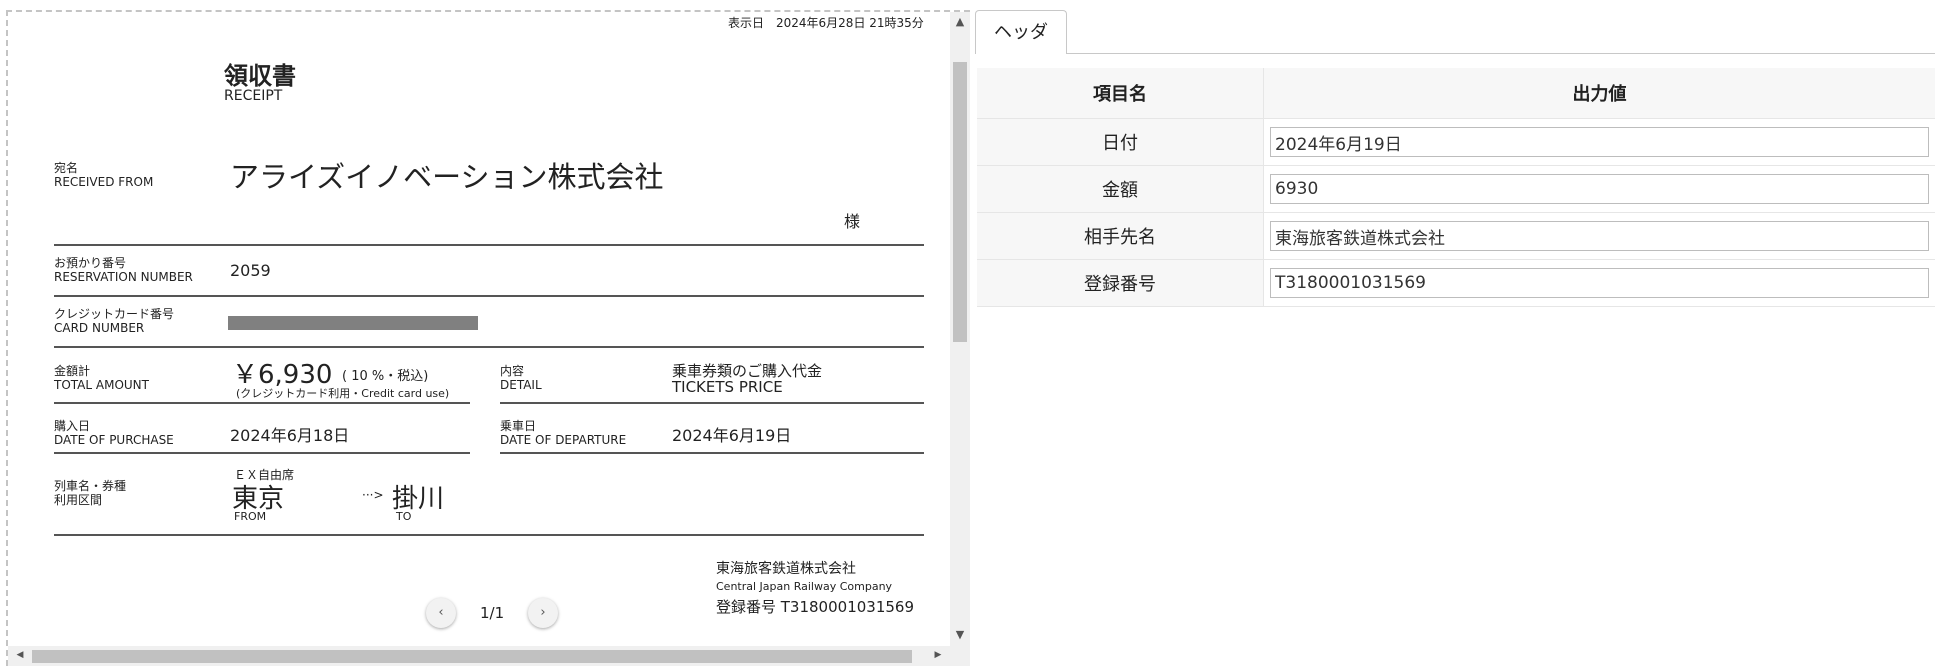 The width and height of the screenshot is (1950, 668). What do you see at coordinates (1599, 142) in the screenshot?
I see `date-field` at bounding box center [1599, 142].